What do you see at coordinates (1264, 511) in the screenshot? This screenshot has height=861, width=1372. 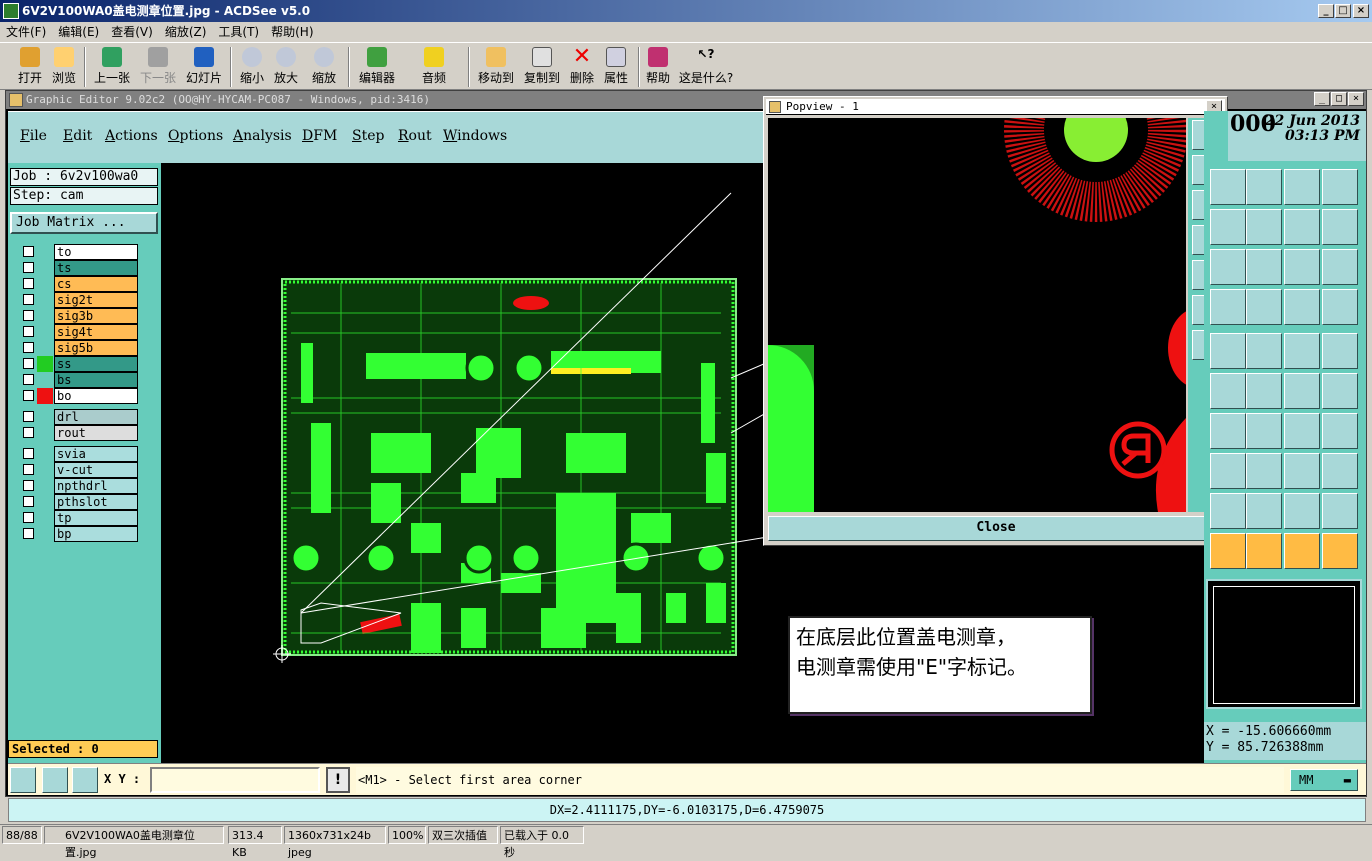 I see `tool-button-8-1-icon` at bounding box center [1264, 511].